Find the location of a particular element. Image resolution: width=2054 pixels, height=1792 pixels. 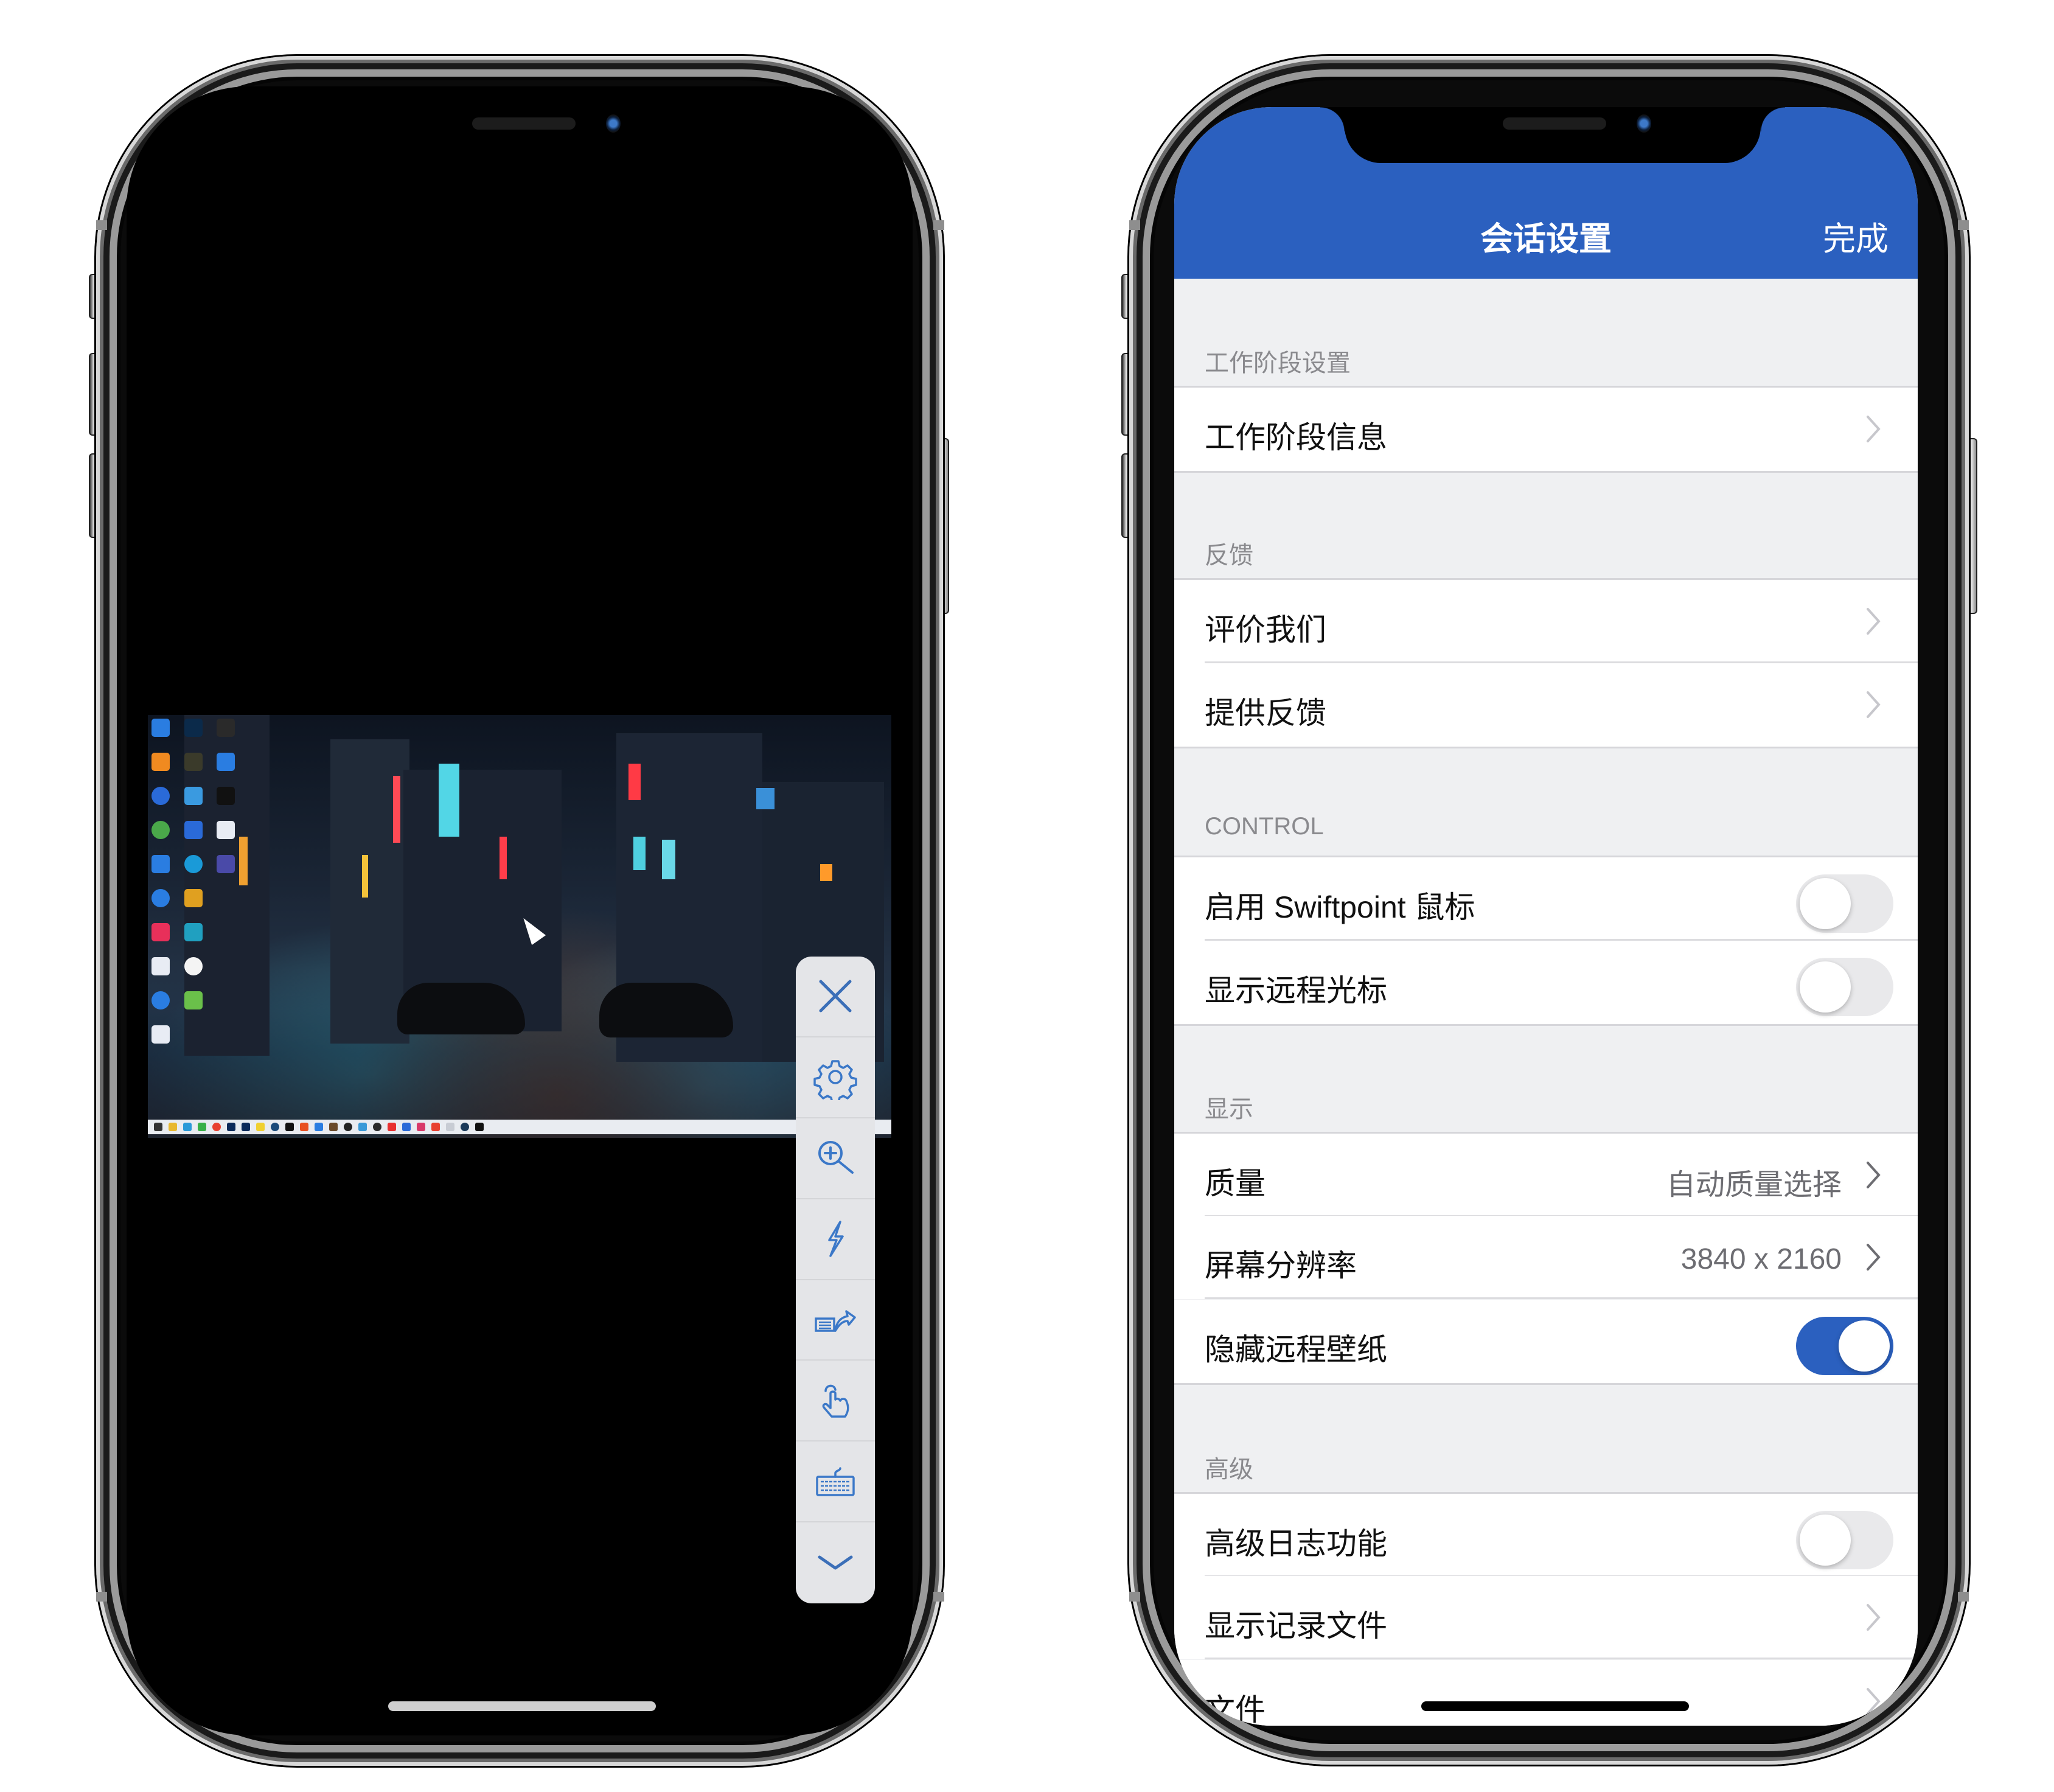

section-header-session: 工作阶段设置 is located at coordinates (1278, 363).